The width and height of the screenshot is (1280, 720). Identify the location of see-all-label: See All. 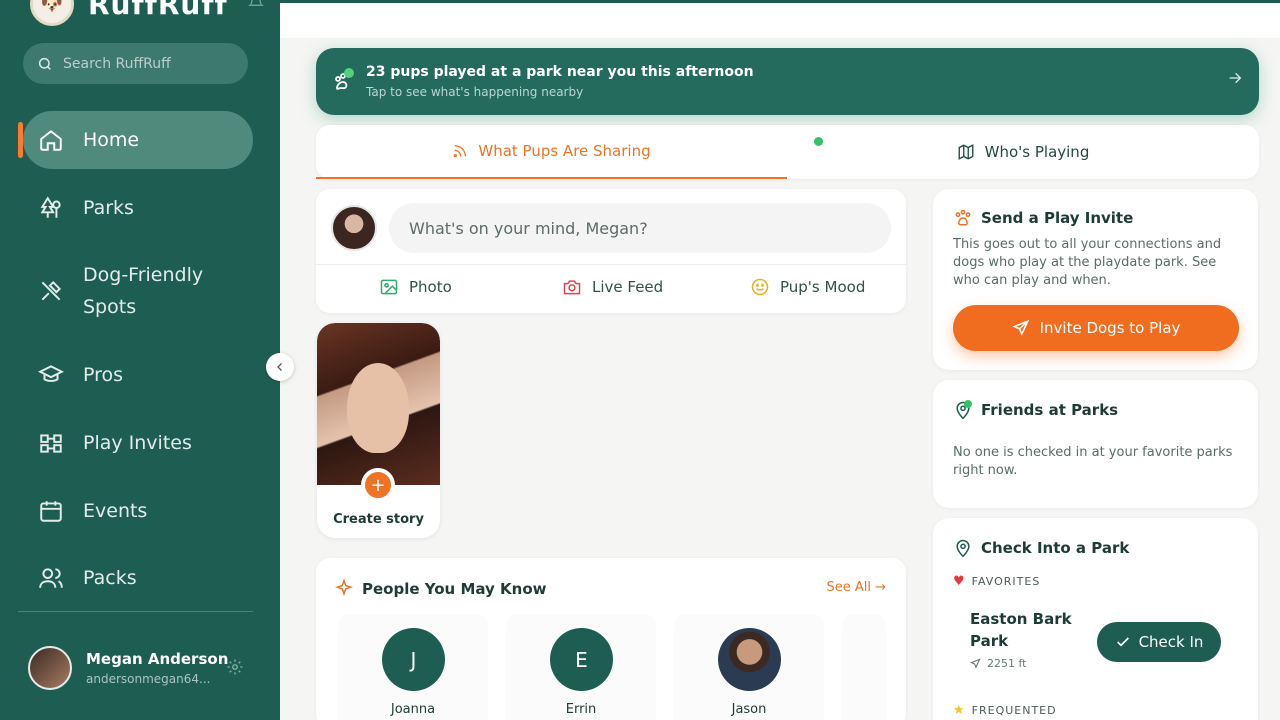
(848, 587).